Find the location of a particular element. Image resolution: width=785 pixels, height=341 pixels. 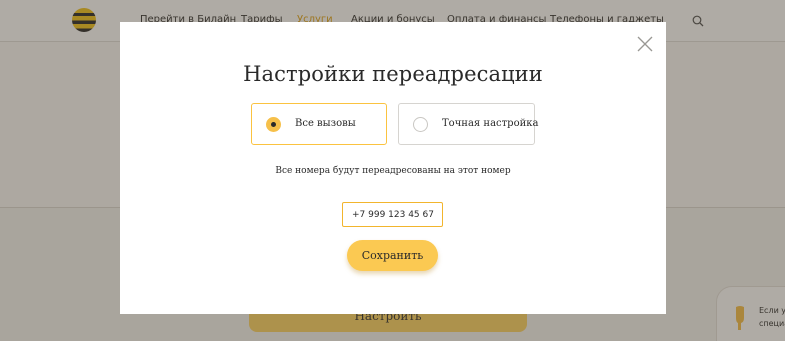

radio-unselected-icon is located at coordinates (420, 124).